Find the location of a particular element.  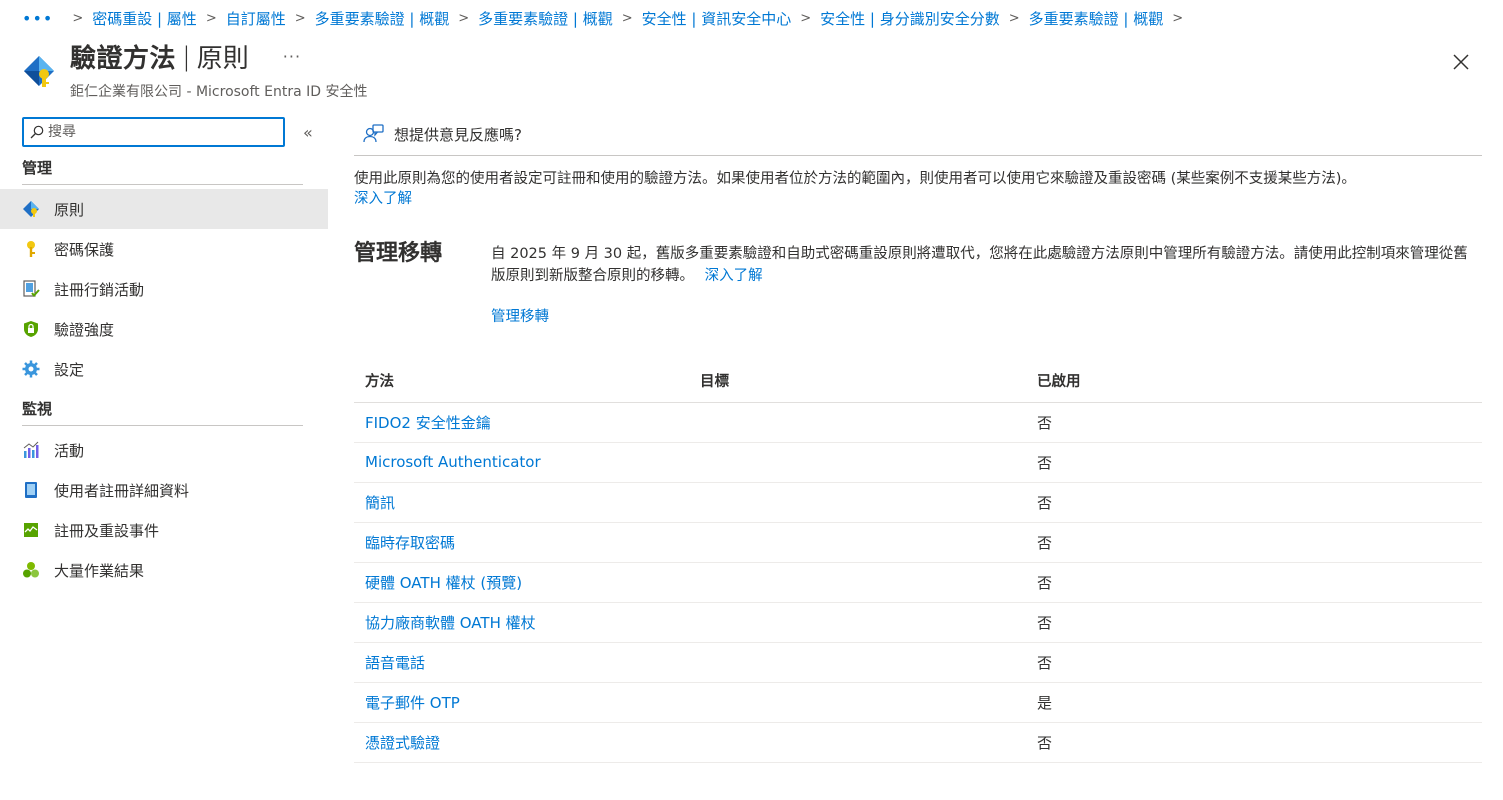

table-row: FIDO2 安全性金鑰 否 is located at coordinates (918, 422).